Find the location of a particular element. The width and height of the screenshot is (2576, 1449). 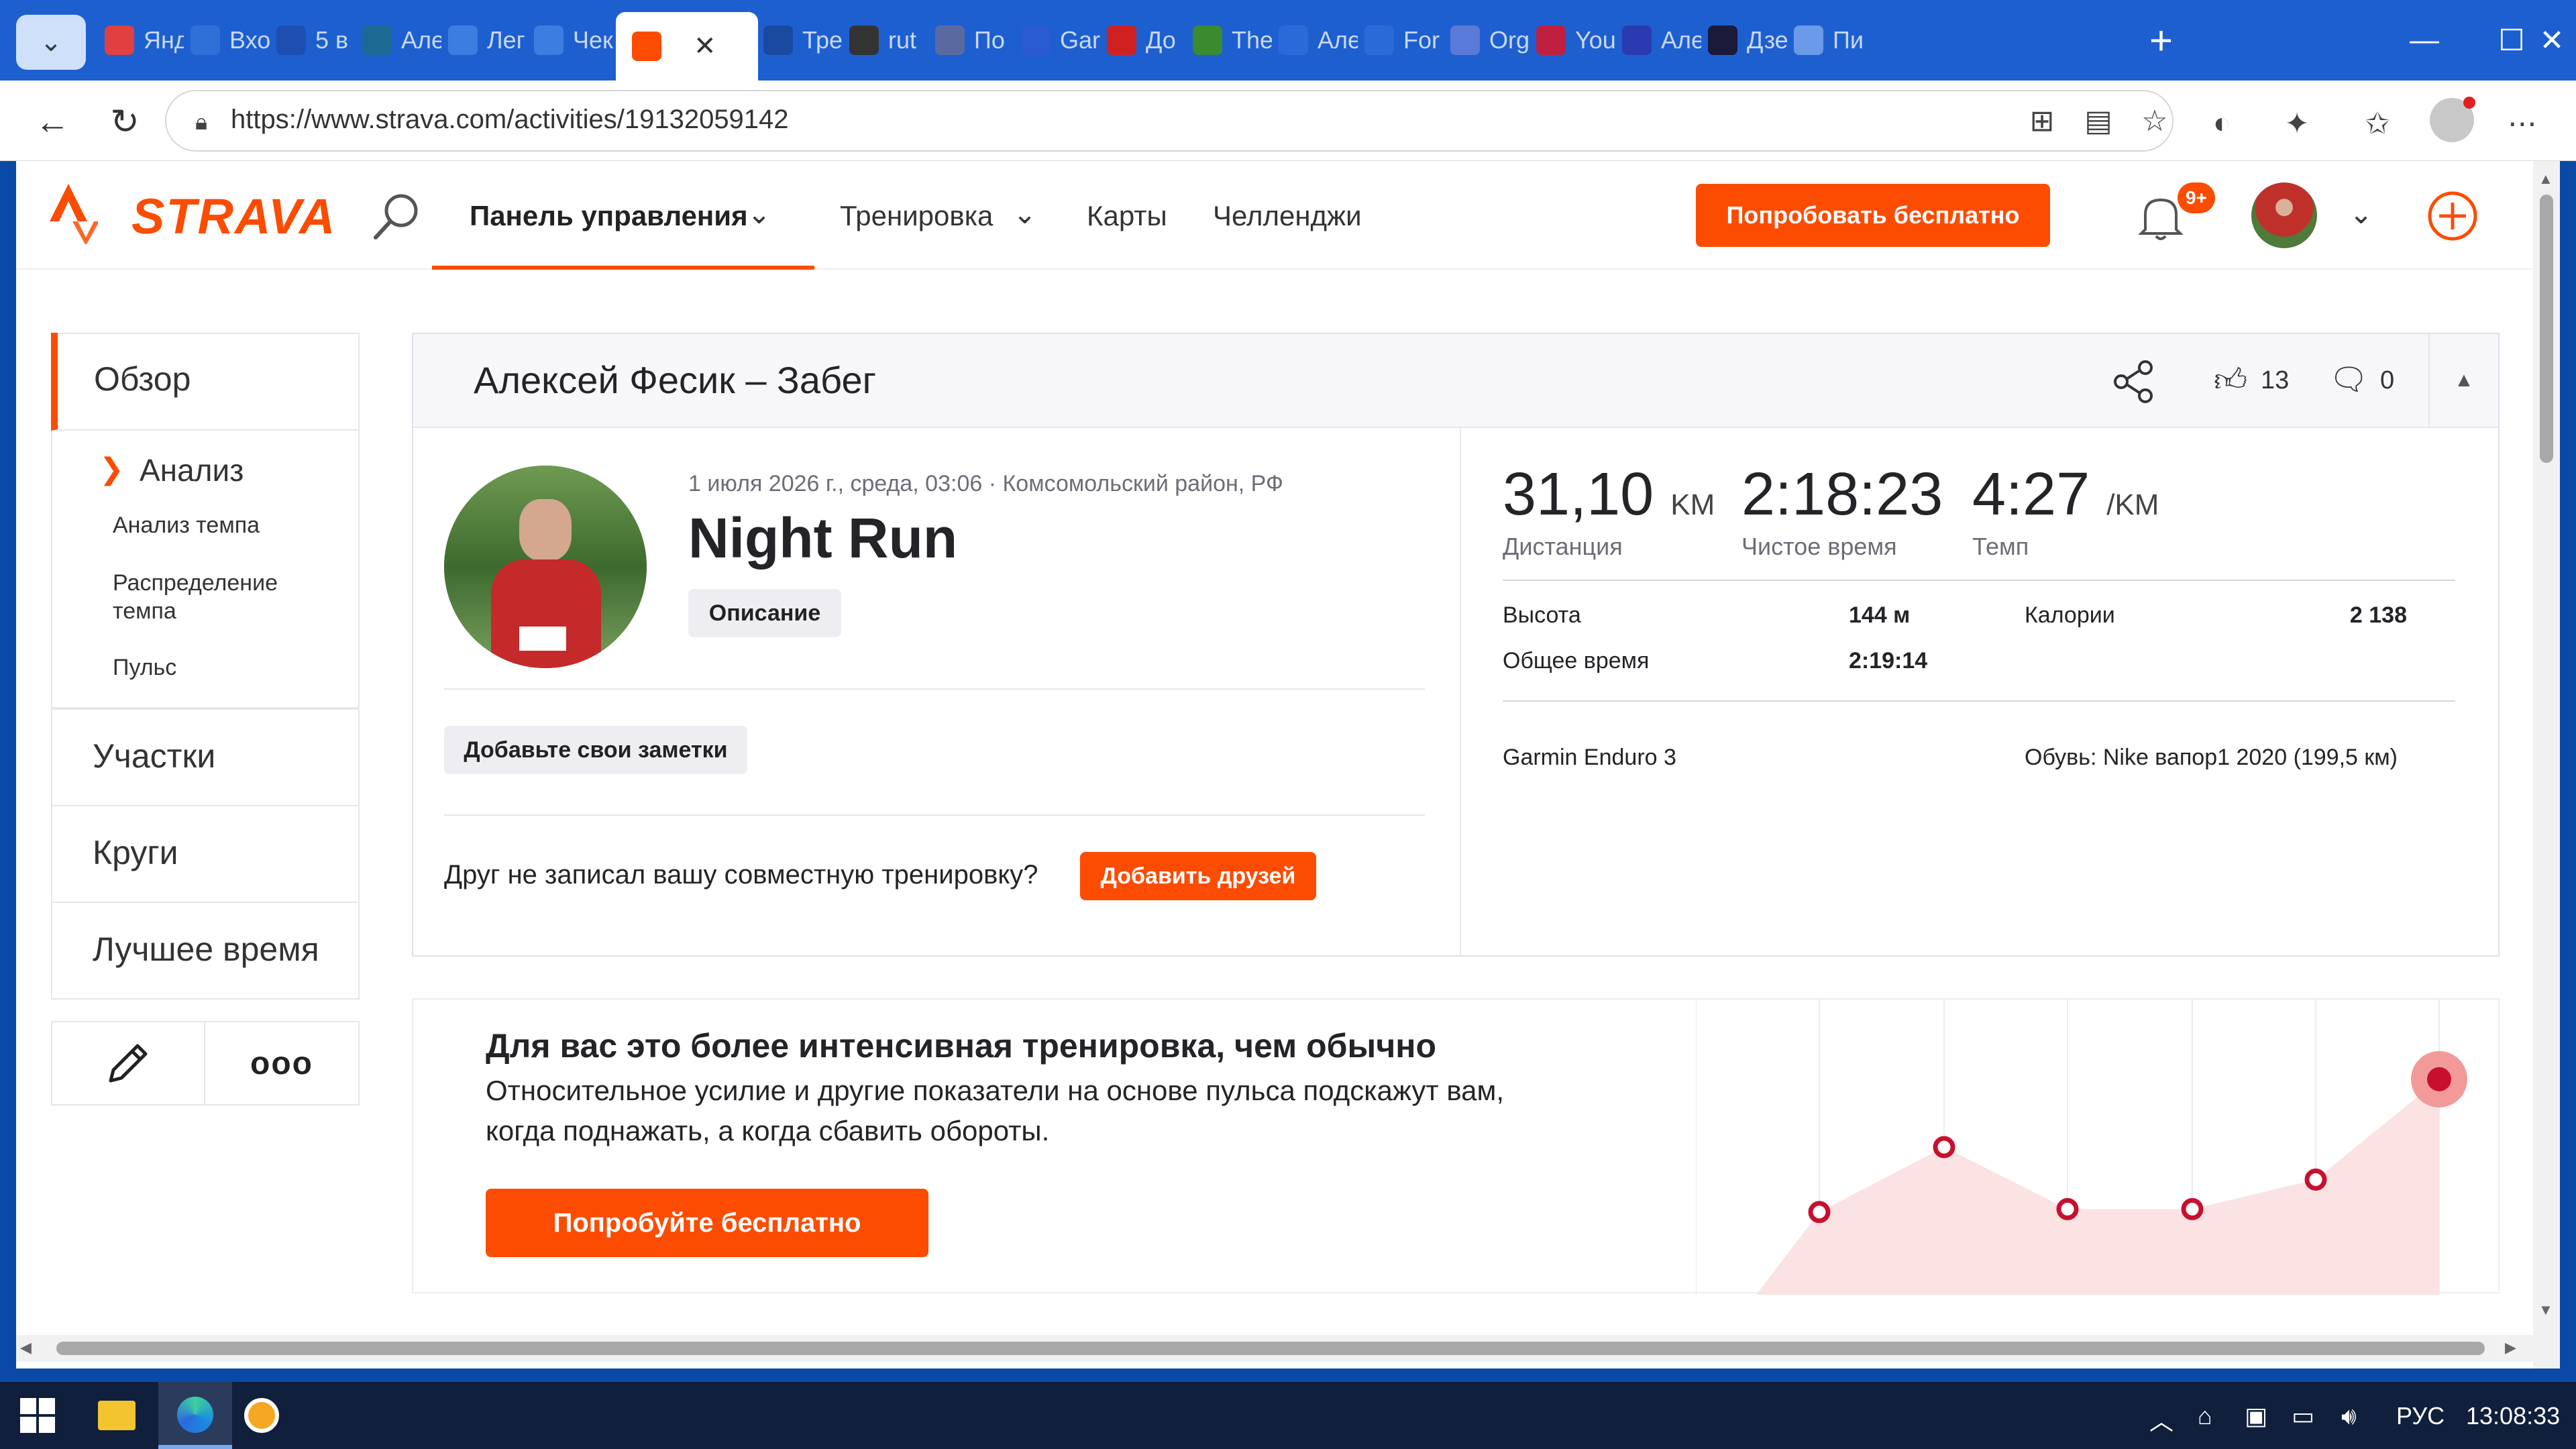

browser-tab: 5 в is located at coordinates (314, 40).